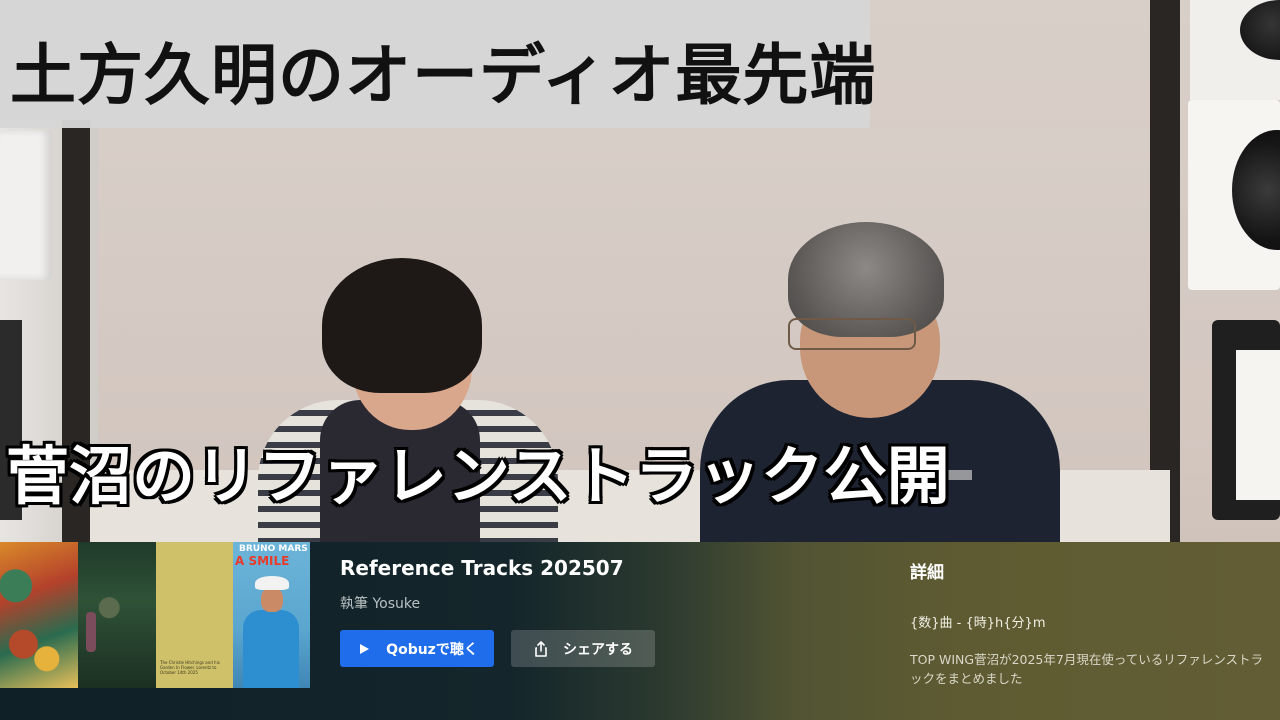  I want to click on share-button-label: シェアする, so click(598, 649).